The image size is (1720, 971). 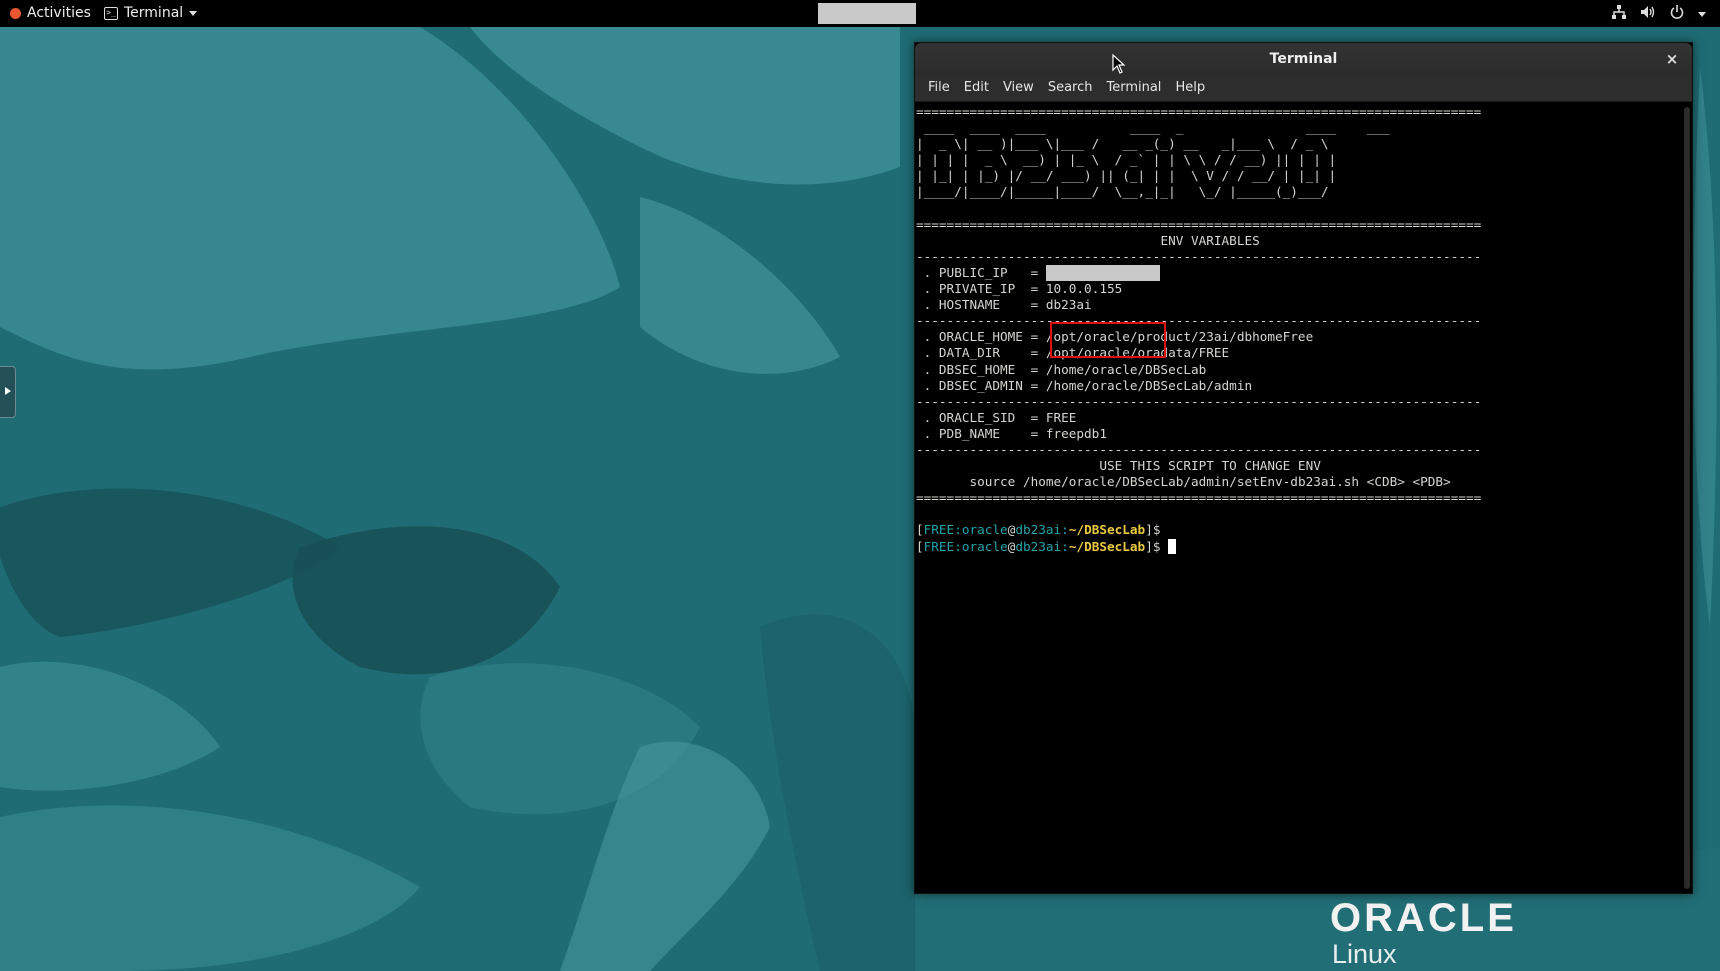 I want to click on text-cursor: _, so click(x=1172, y=546).